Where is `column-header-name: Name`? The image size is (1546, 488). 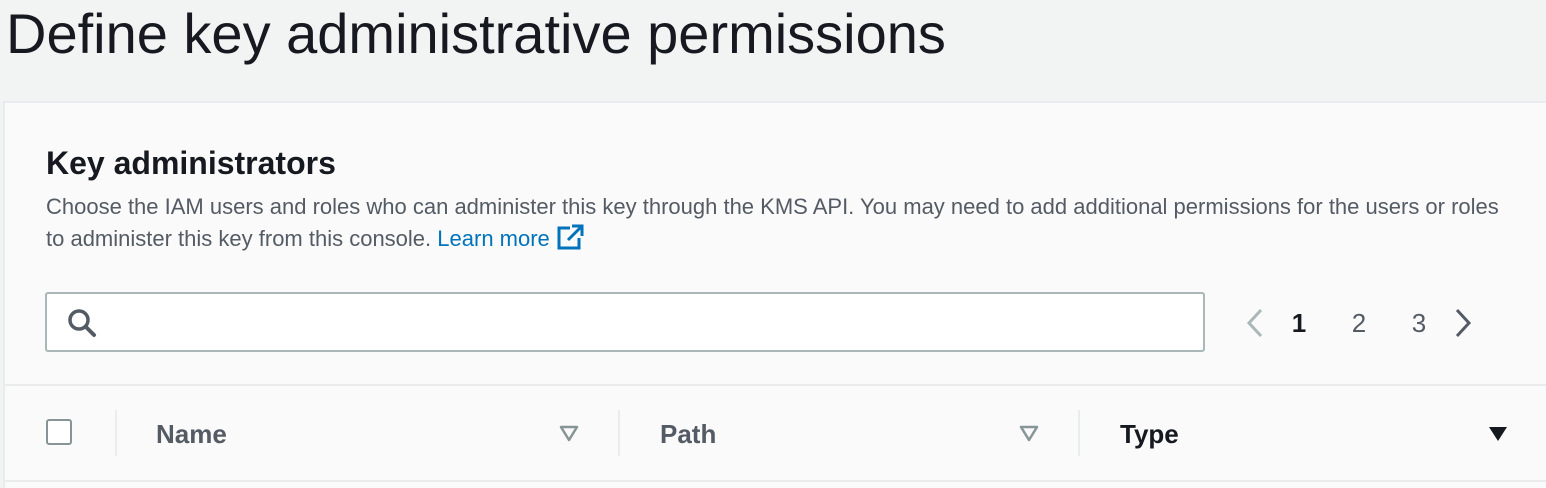 column-header-name: Name is located at coordinates (191, 434).